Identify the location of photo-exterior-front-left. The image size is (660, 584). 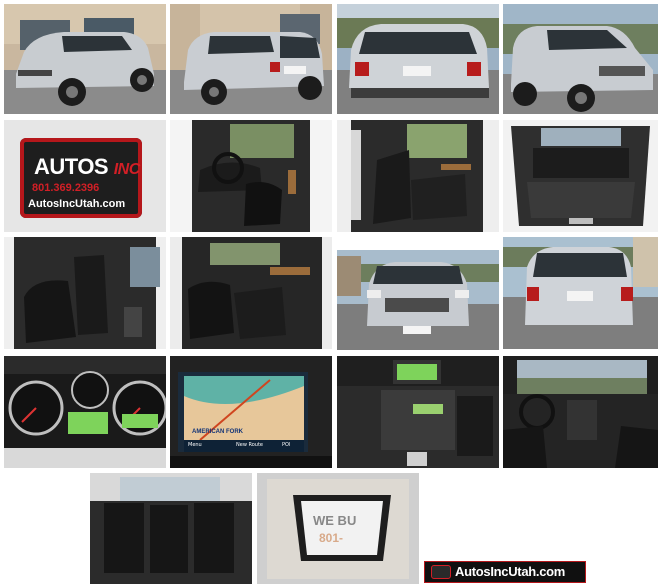
(85, 59).